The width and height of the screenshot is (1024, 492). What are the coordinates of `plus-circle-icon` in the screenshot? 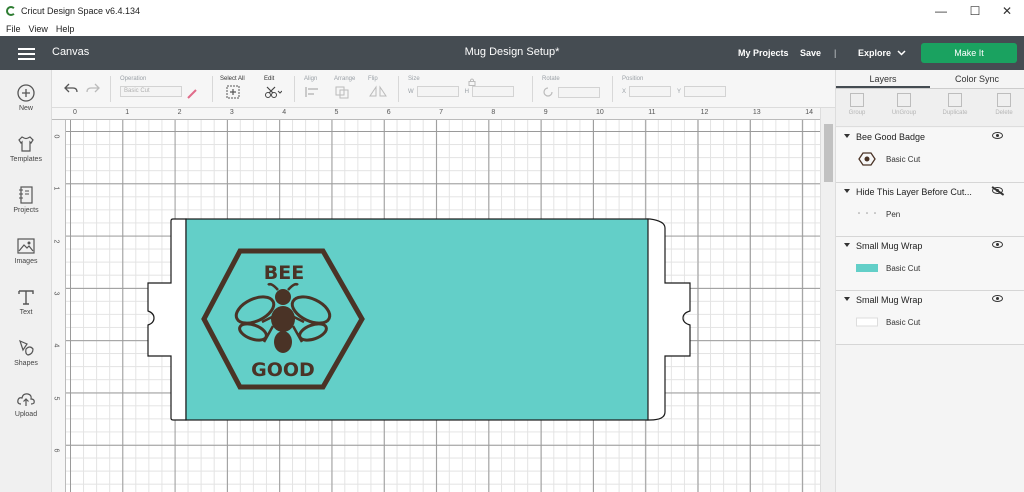 It's located at (26, 93).